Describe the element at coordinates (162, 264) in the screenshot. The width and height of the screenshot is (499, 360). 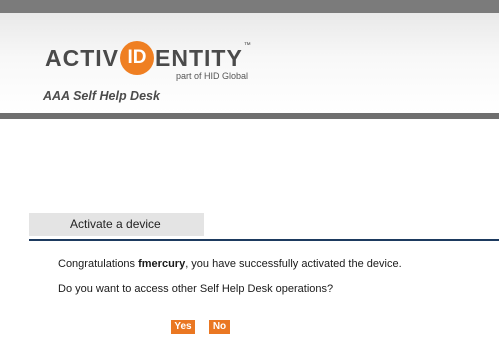
I see `username: fmercury` at that location.